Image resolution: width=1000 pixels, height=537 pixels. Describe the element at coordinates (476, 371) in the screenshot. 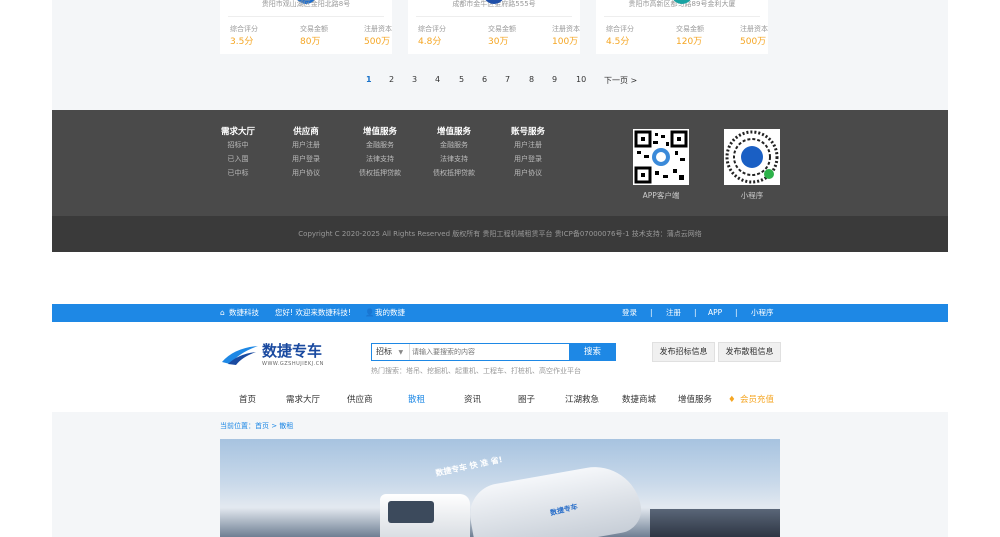

I see `hot-searches: 热门搜索：塔吊、挖掘机、起重机、工程车、打桩机、高空作业平台` at that location.